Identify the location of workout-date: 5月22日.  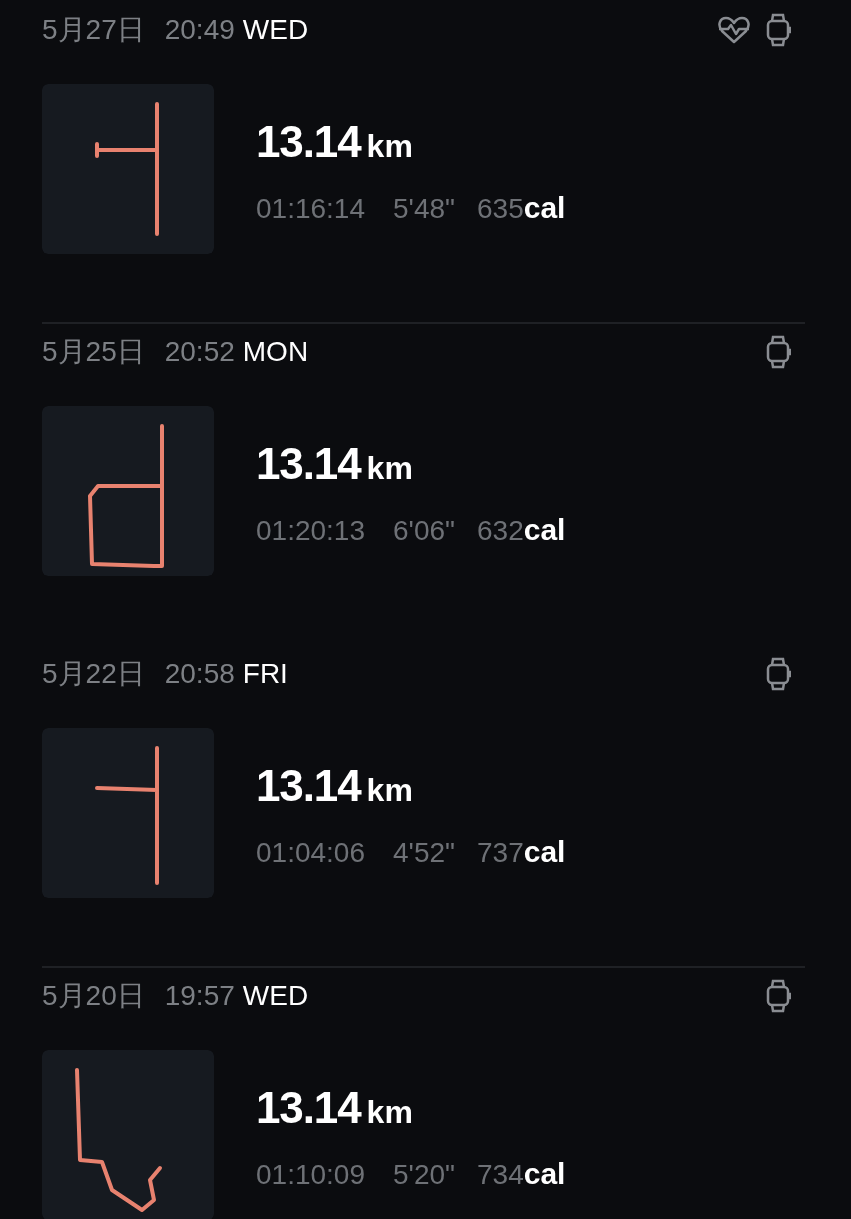
(93, 674).